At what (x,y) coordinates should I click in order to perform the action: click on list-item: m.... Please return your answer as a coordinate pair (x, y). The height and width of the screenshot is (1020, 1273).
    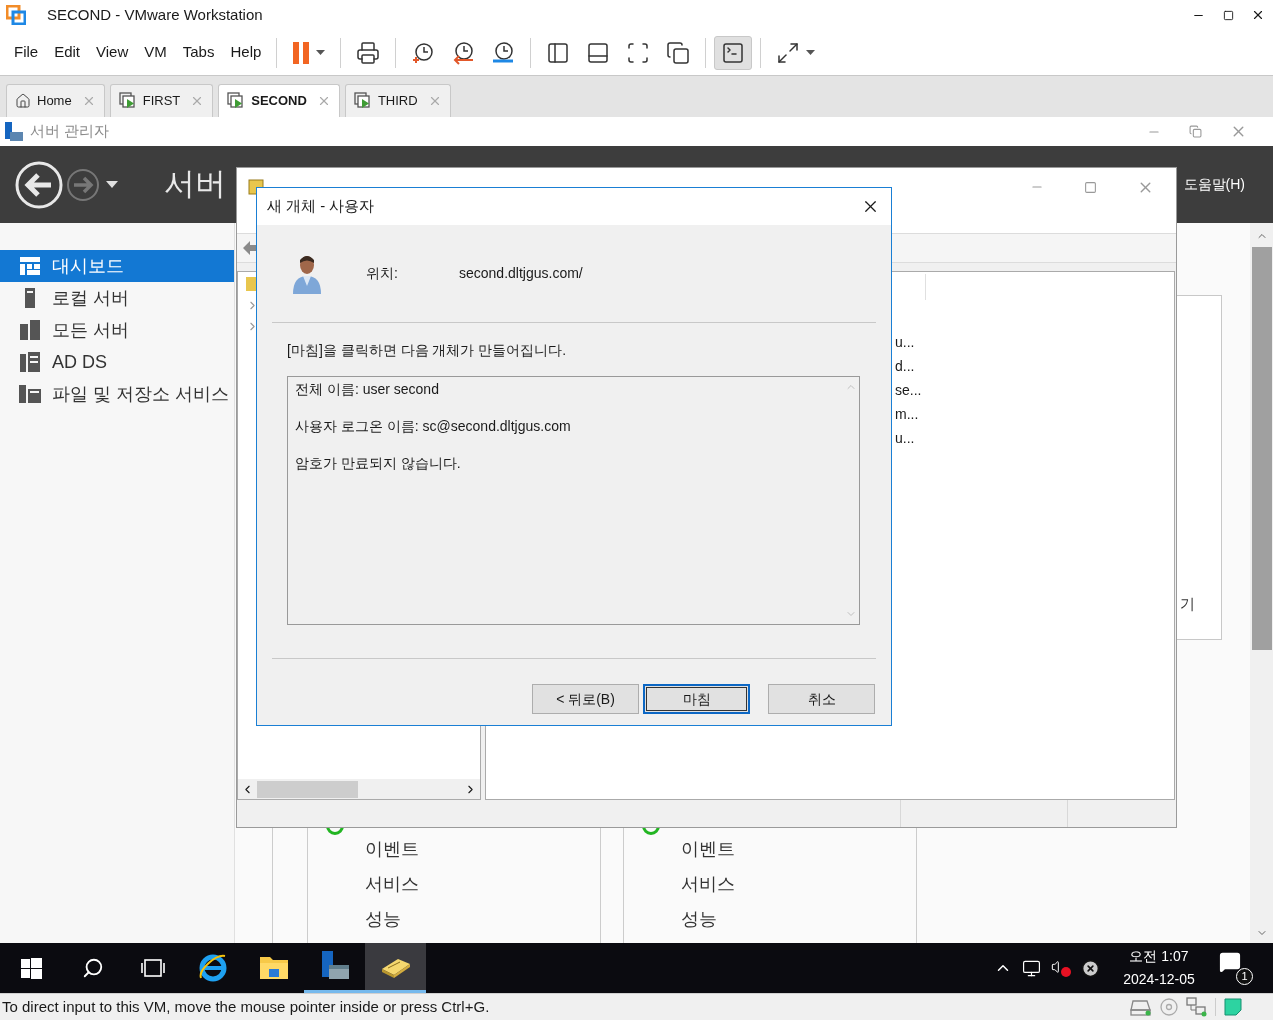
    Looking at the image, I should click on (908, 414).